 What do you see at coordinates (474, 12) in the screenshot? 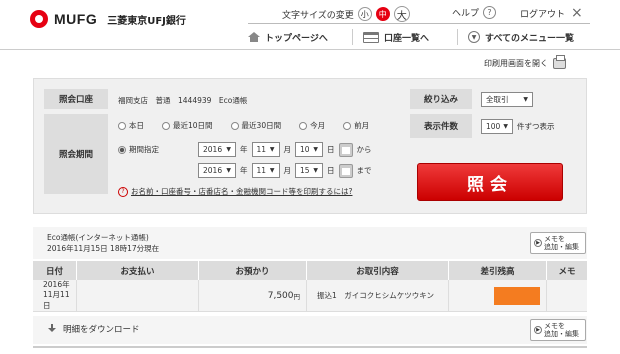
I see `help-link: ヘルプ ?` at bounding box center [474, 12].